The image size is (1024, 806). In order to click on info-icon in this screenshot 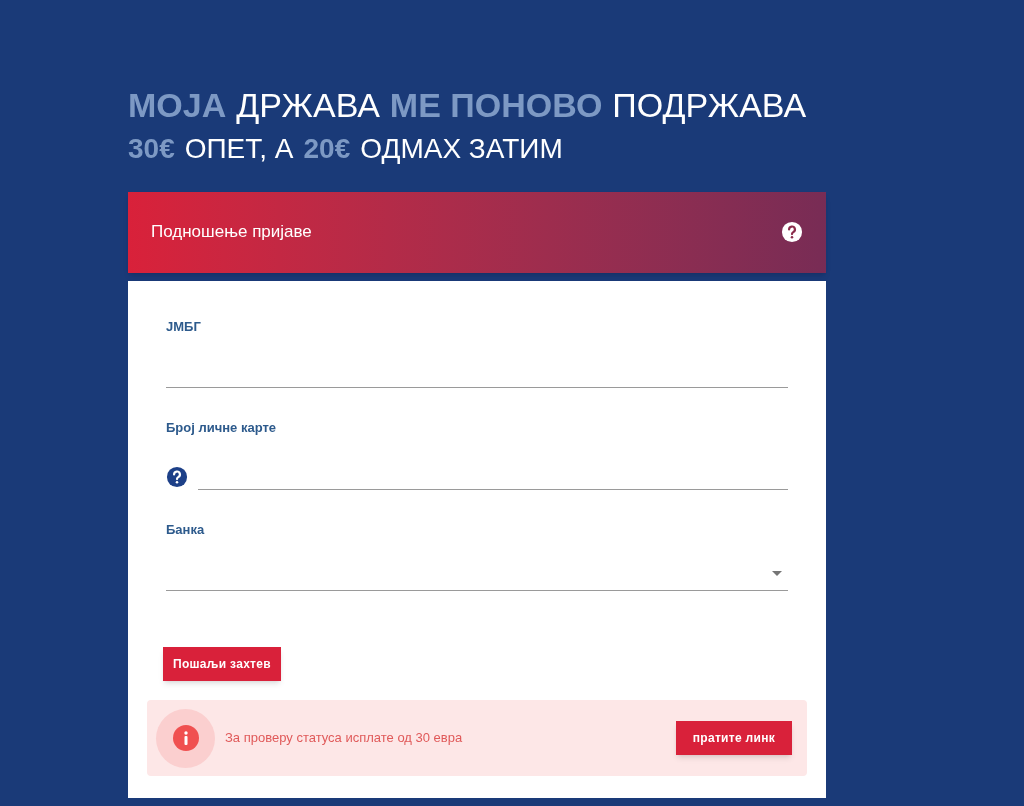, I will do `click(185, 738)`.